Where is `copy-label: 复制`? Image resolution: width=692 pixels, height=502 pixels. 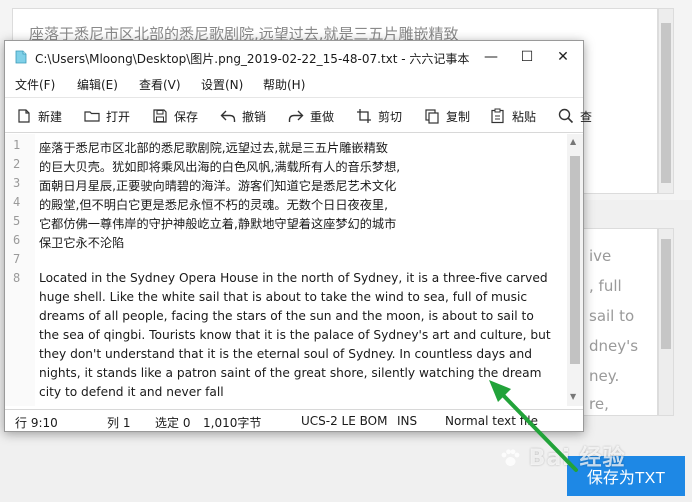 copy-label: 复制 is located at coordinates (458, 116).